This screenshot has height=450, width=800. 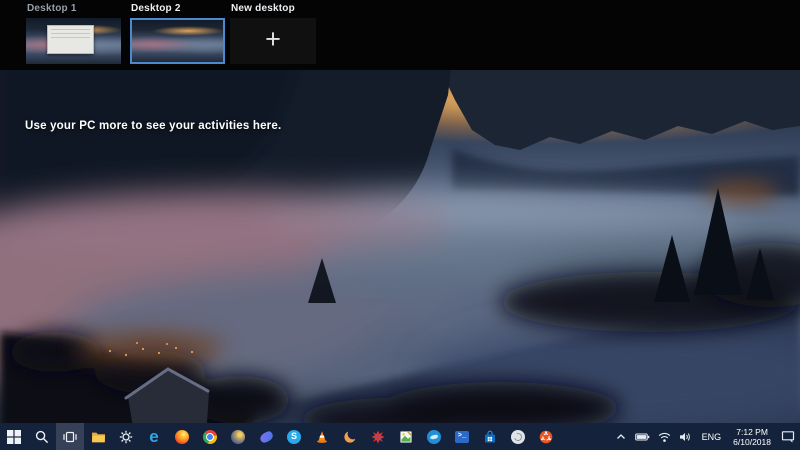 I want to click on microsoft-store-icon, so click(x=490, y=436).